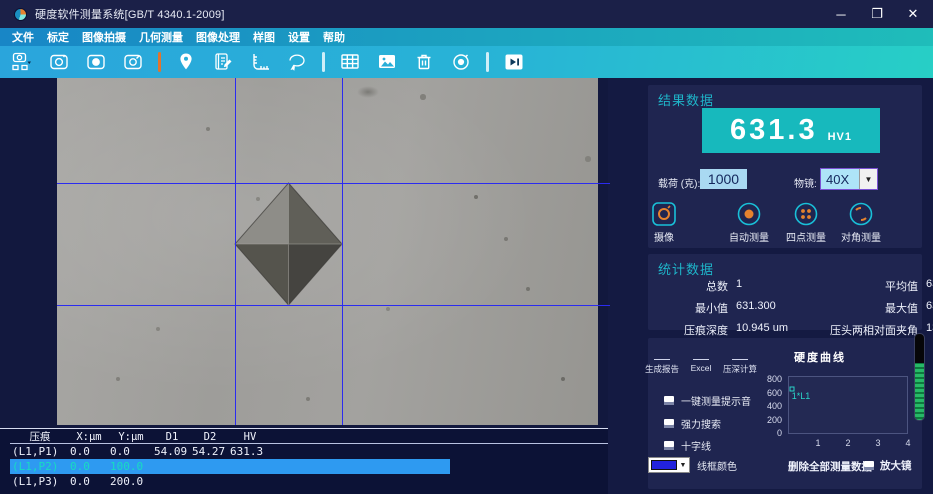 The image size is (933, 494). I want to click on cell-d1: 54.09, so click(171, 451).